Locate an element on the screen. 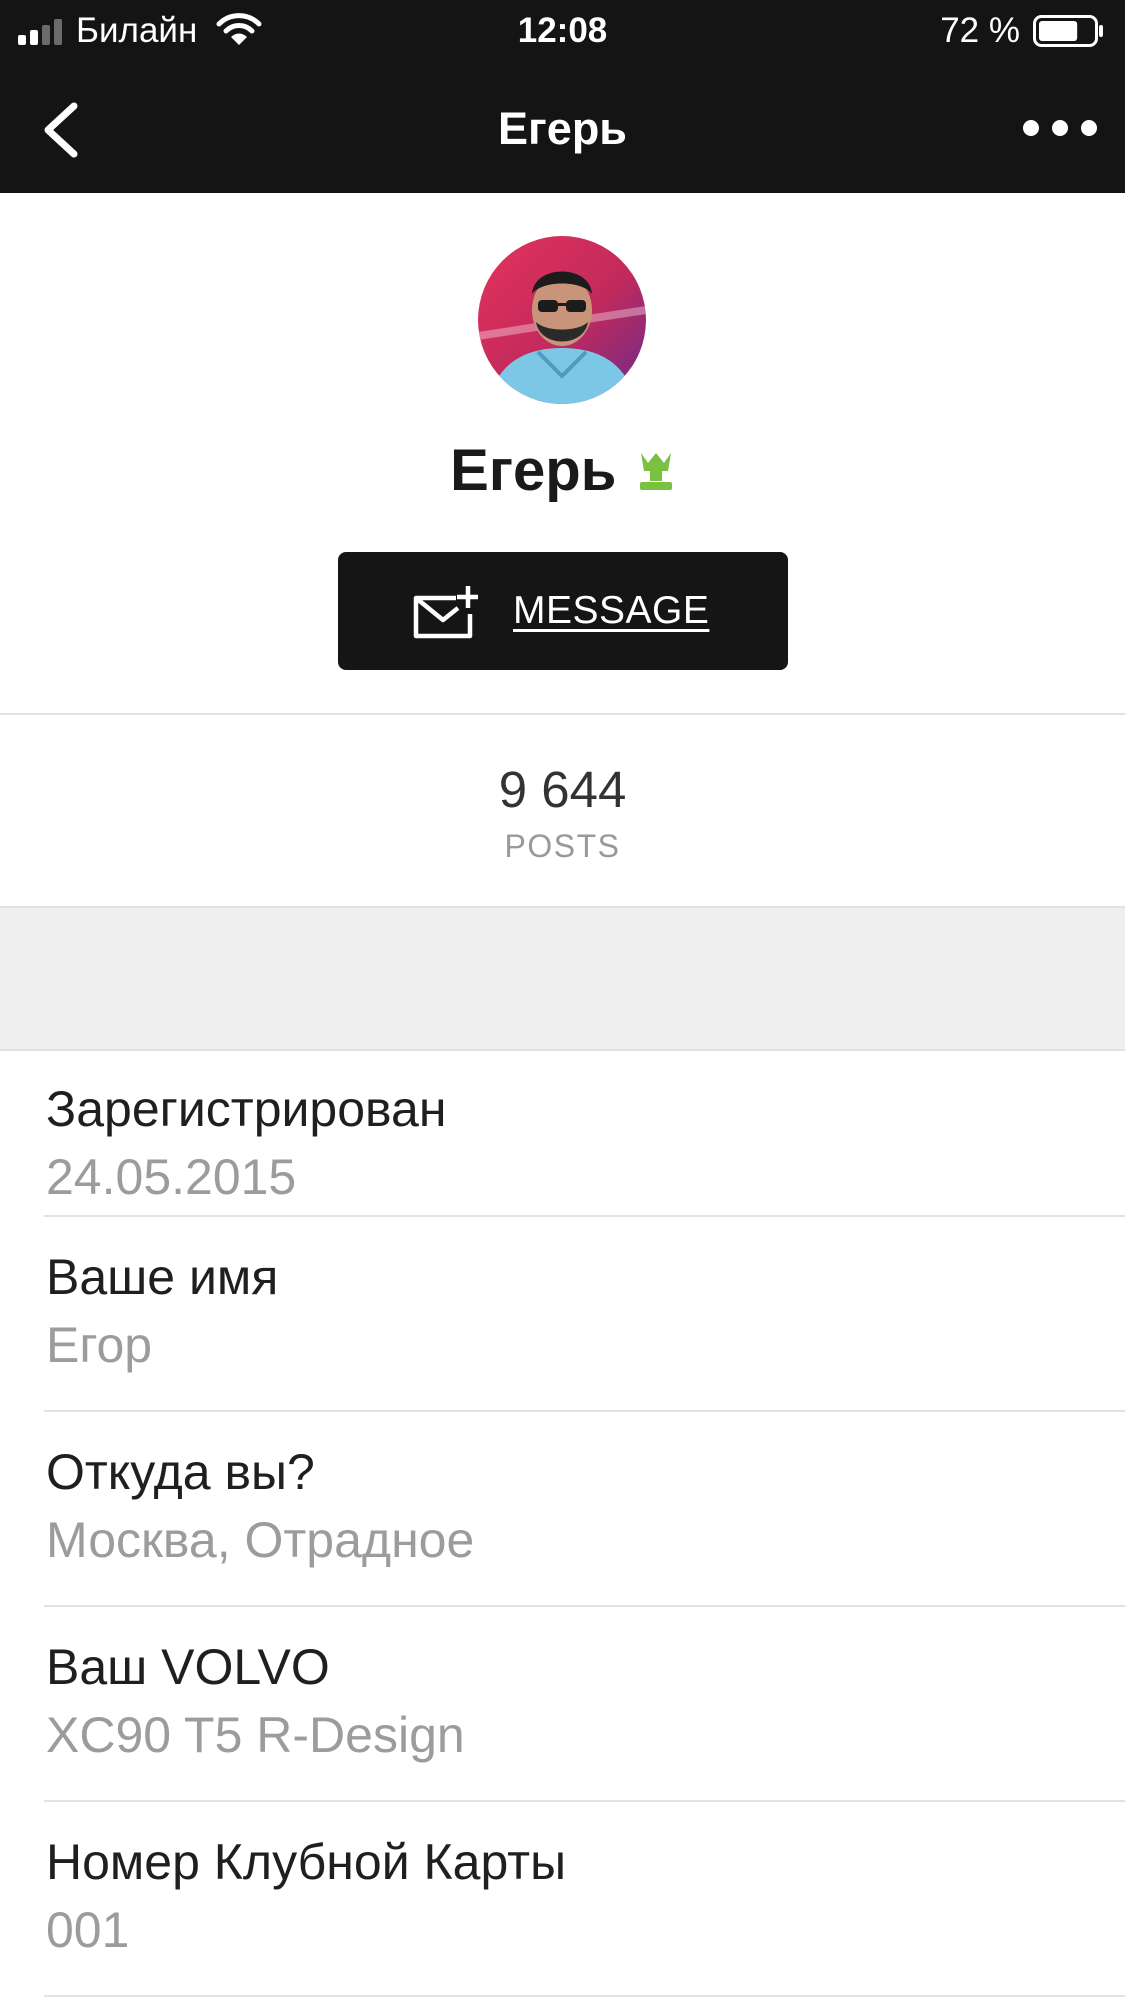 Image resolution: width=1125 pixels, height=2001 pixels. posts-stat: 9 644 POSTS is located at coordinates (562, 810).